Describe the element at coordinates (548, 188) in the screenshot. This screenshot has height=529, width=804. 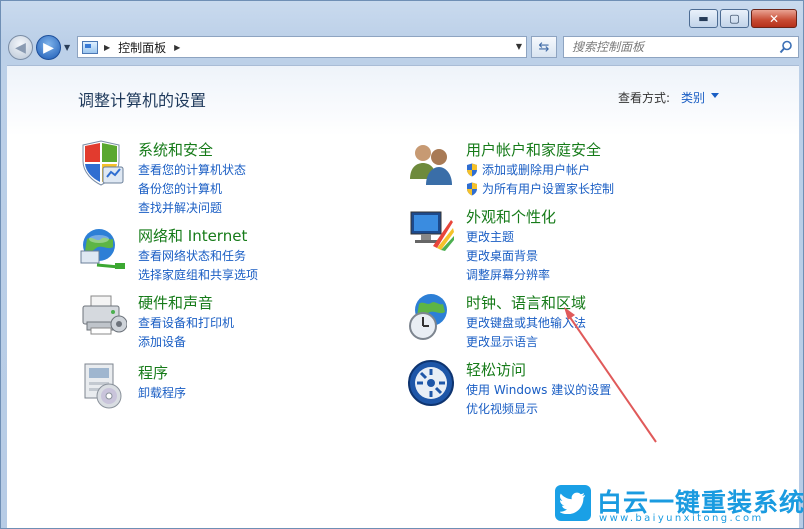
I see `link-text: 为所有用户设置家长控制` at that location.